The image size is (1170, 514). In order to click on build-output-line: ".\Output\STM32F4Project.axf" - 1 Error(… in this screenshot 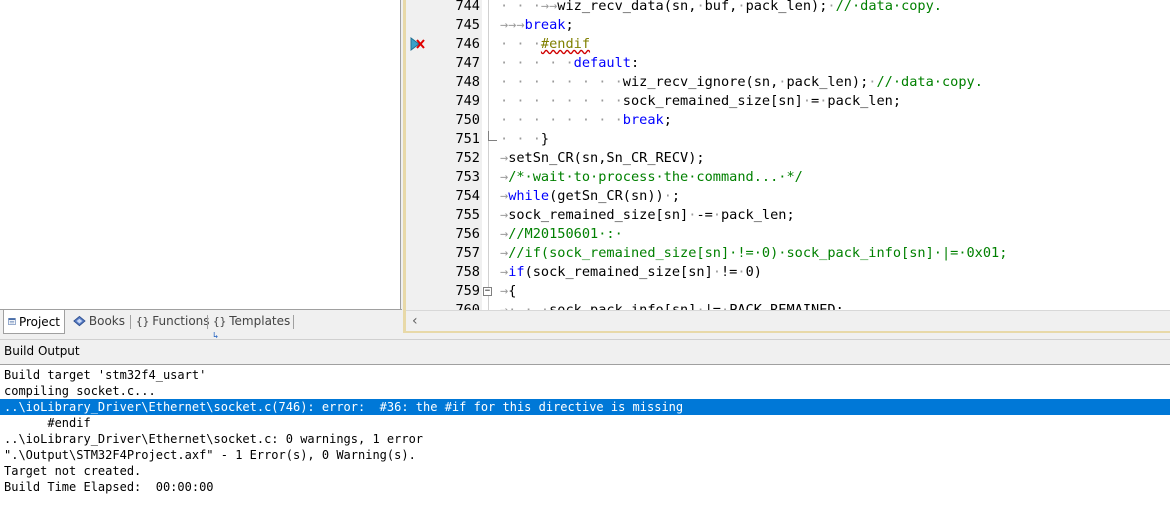, I will do `click(585, 455)`.